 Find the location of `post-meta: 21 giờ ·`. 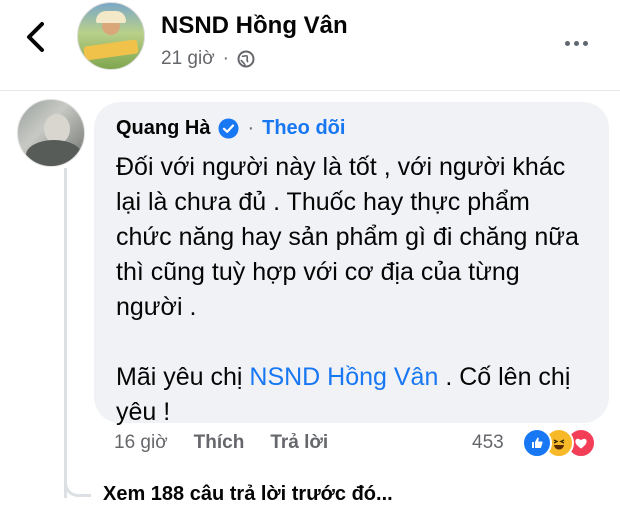

post-meta: 21 giờ · is located at coordinates (208, 59).